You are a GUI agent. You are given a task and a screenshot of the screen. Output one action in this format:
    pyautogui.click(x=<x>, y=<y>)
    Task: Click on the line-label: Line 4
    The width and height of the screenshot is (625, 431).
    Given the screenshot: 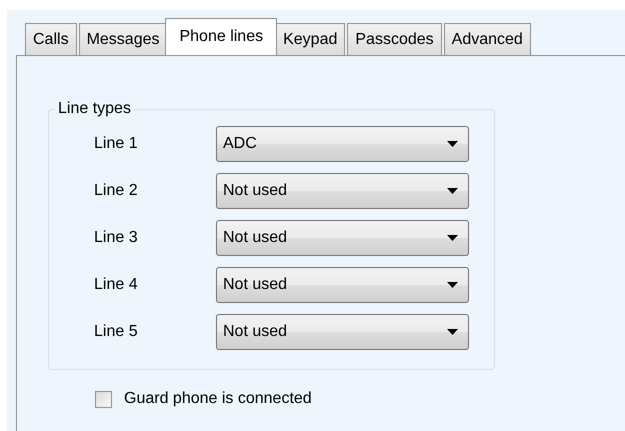 What is the action you would take?
    pyautogui.click(x=116, y=285)
    